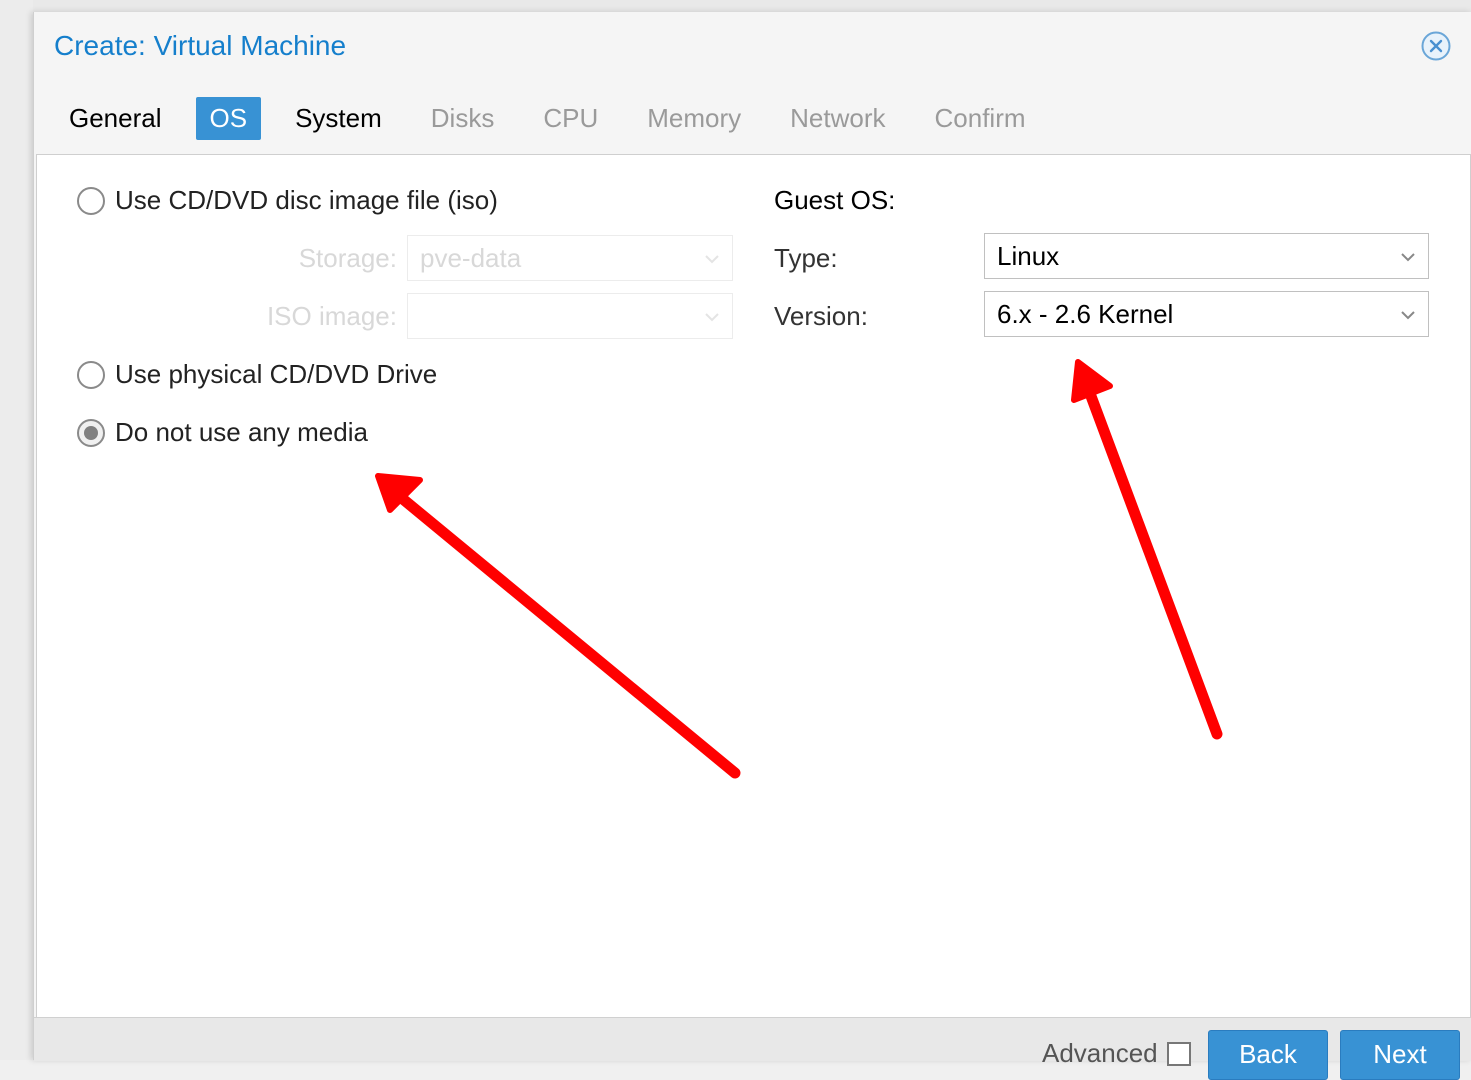 The height and width of the screenshot is (1080, 1471). What do you see at coordinates (228, 118) in the screenshot?
I see `tab-os: OS` at bounding box center [228, 118].